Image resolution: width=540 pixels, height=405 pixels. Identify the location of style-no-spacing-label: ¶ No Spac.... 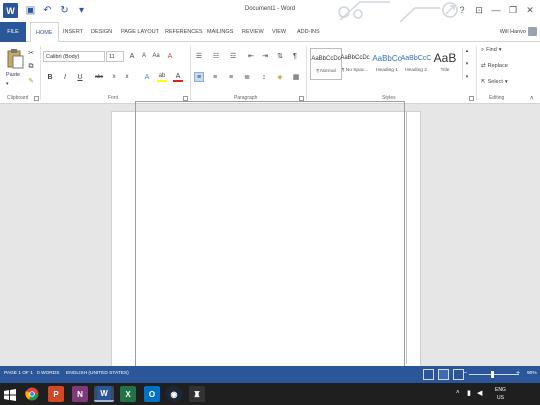
(355, 70).